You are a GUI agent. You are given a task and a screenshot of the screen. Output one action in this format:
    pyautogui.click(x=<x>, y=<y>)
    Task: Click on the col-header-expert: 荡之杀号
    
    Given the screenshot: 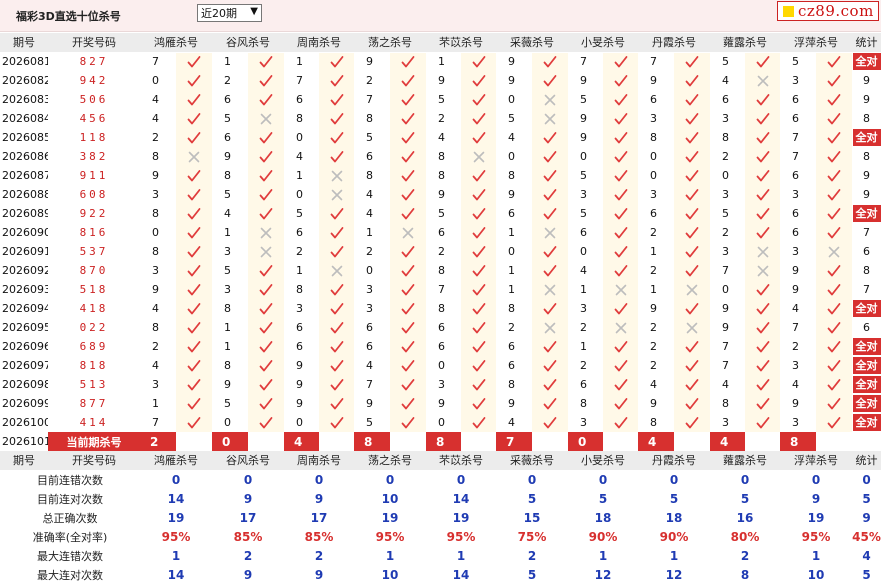 What is the action you would take?
    pyautogui.click(x=390, y=43)
    